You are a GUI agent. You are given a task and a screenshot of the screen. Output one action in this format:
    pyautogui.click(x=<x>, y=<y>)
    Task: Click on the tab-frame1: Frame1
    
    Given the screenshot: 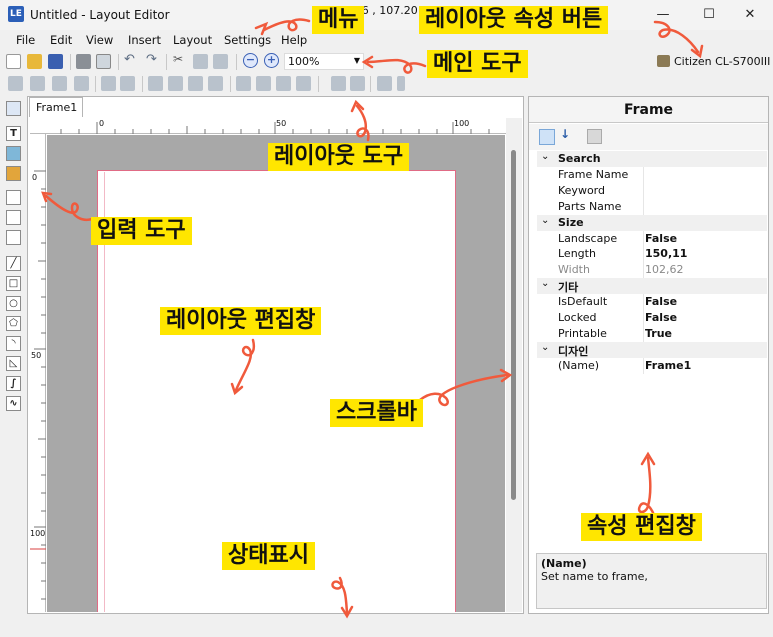 What is the action you would take?
    pyautogui.click(x=56, y=107)
    